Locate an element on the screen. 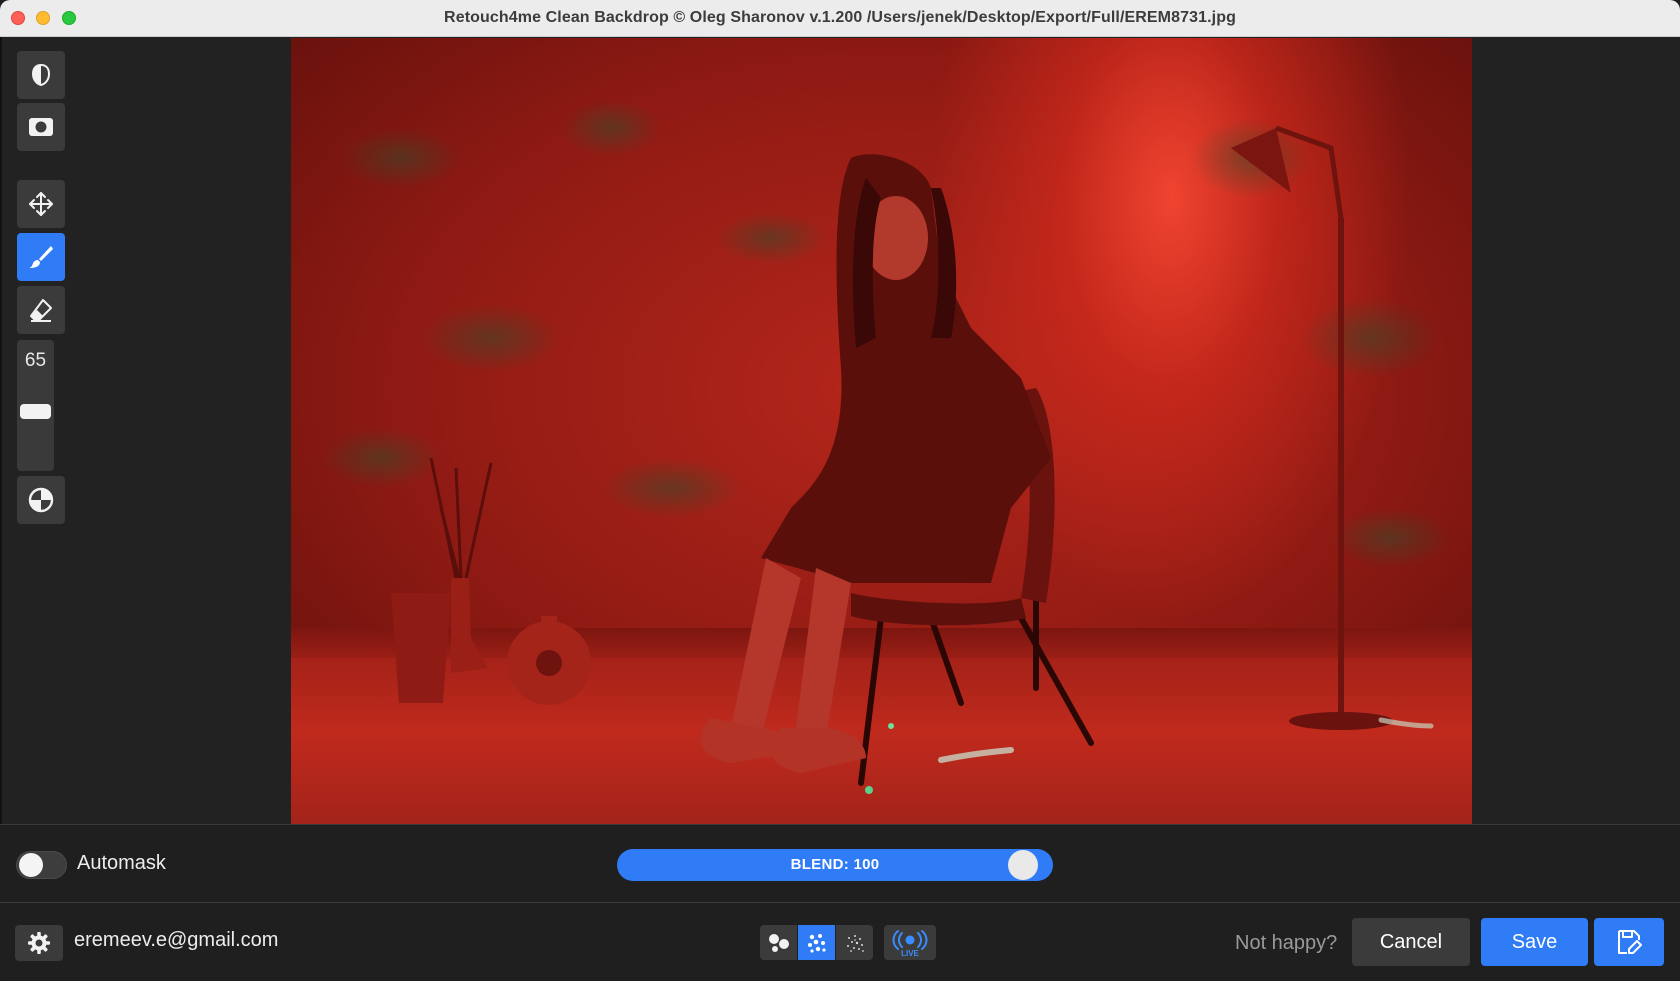  mask-rect-icon is located at coordinates (41, 127).